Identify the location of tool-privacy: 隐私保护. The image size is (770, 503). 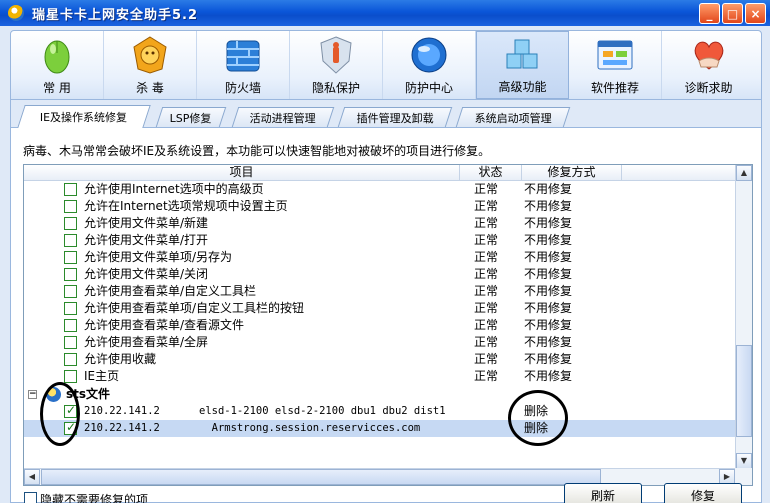
(336, 65).